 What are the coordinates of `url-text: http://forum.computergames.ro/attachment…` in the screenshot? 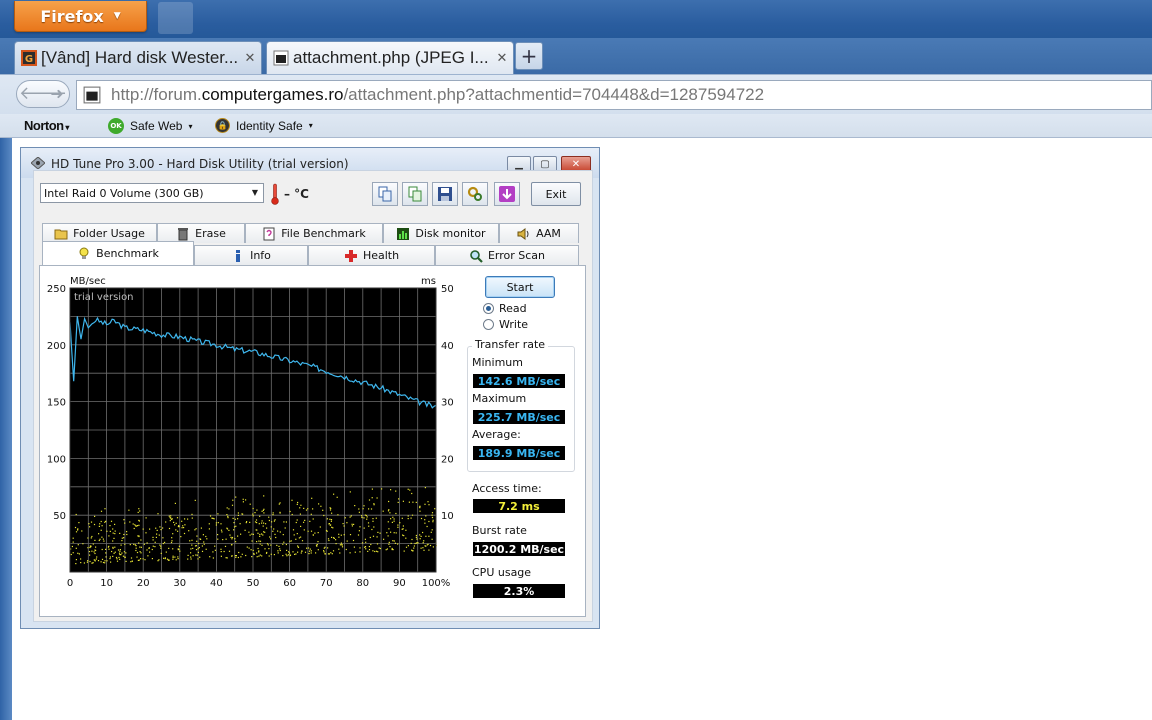 It's located at (437, 95).